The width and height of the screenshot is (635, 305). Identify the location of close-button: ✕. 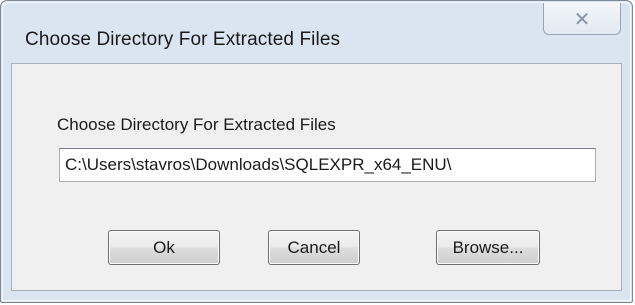
(582, 19).